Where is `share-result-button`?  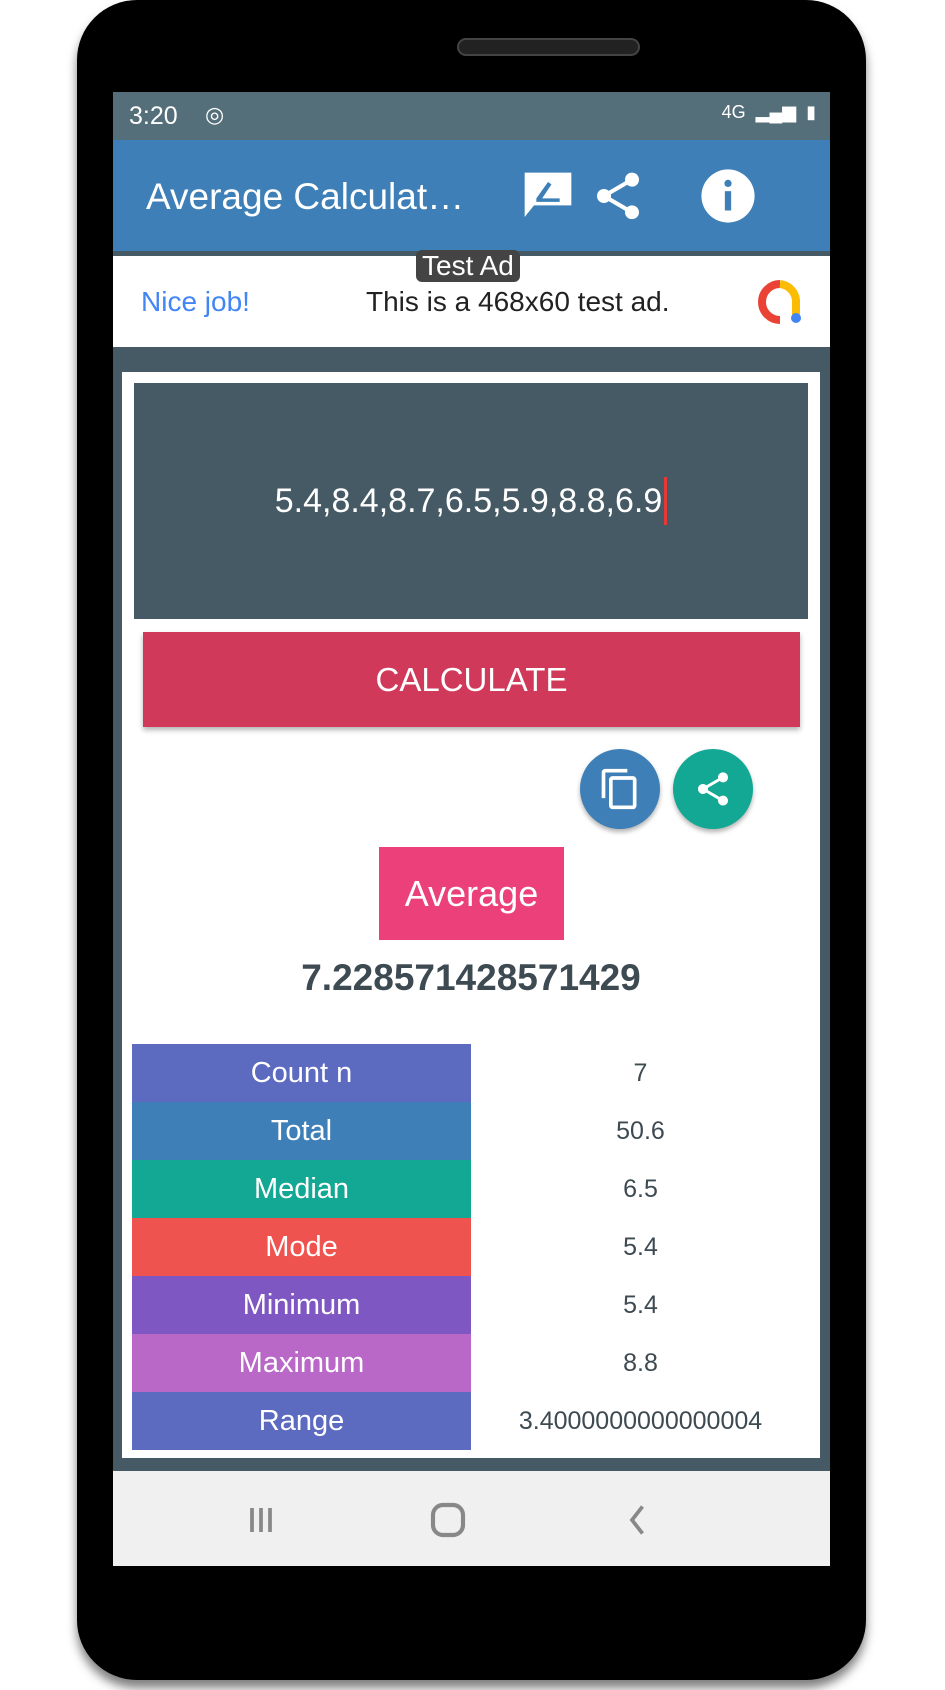 share-result-button is located at coordinates (713, 789).